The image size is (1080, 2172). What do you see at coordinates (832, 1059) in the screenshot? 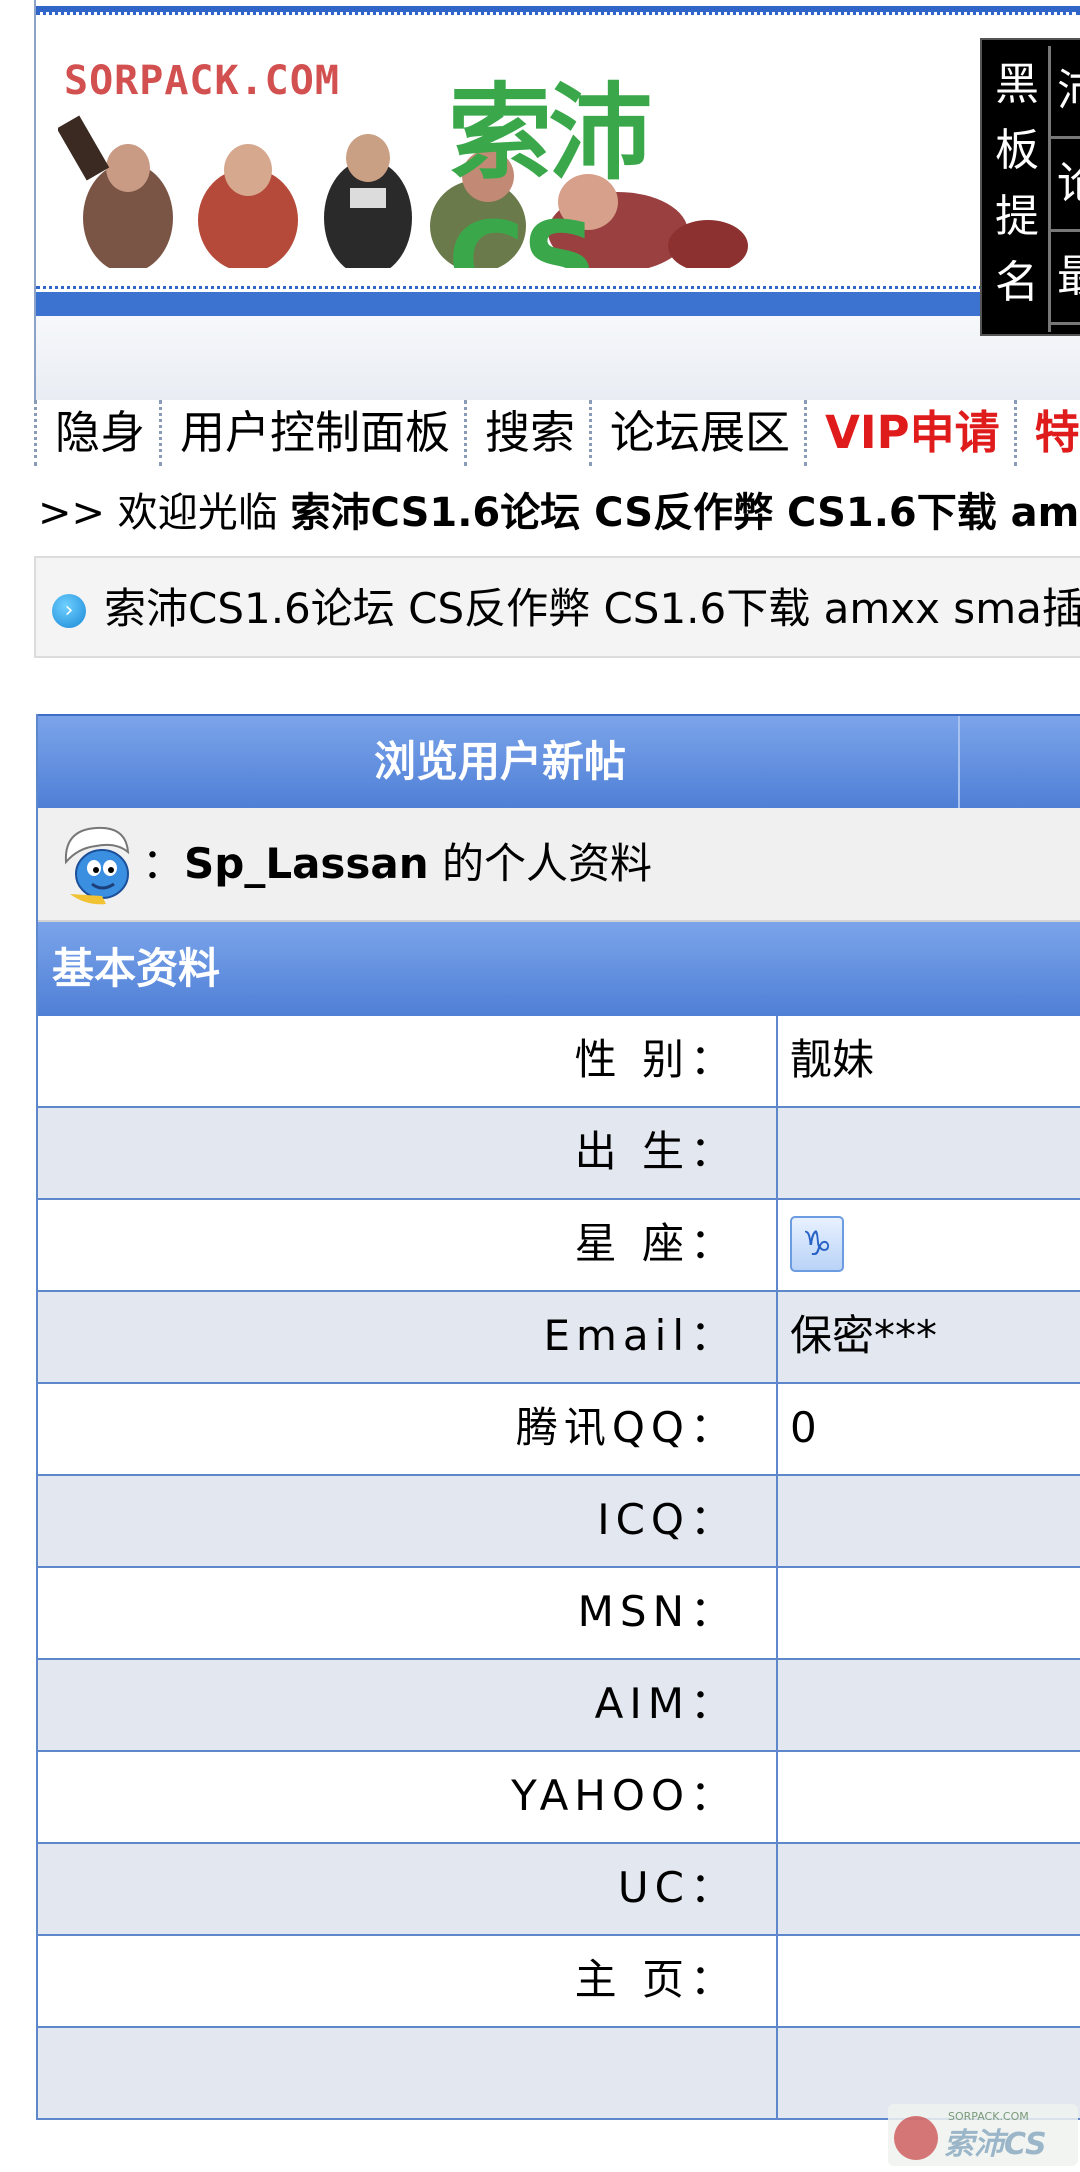
I see `row-value: 靓妹` at bounding box center [832, 1059].